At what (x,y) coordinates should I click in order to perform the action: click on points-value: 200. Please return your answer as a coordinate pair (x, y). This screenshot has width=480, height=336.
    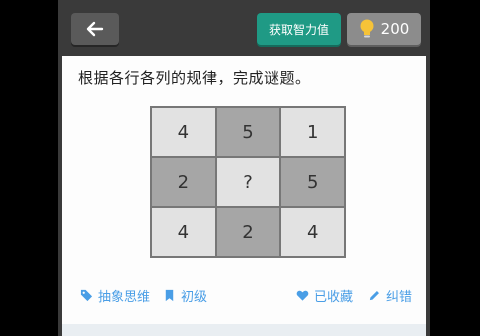
    Looking at the image, I should click on (395, 29).